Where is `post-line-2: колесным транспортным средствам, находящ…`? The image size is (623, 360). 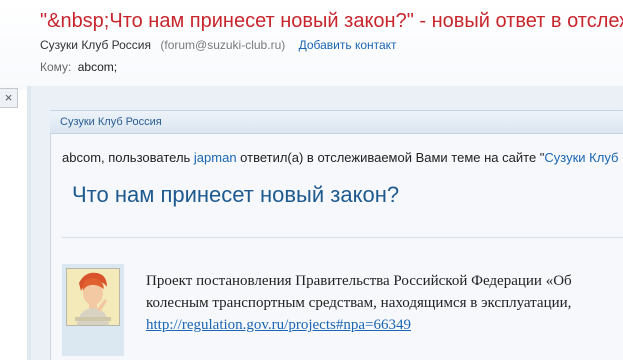
post-line-2: колесным транспортным средствам, находящ… is located at coordinates (359, 303).